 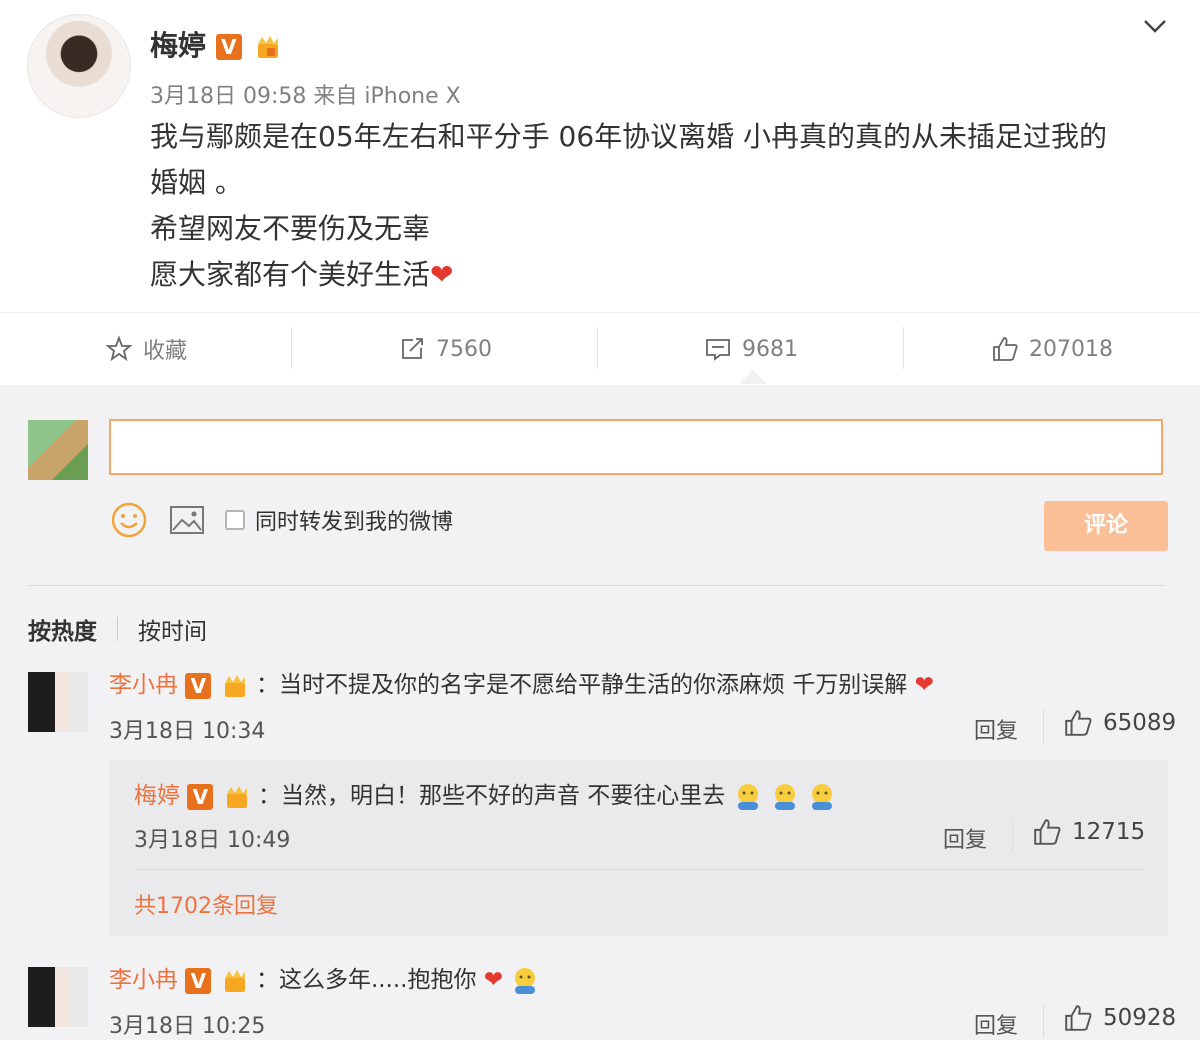 I want to click on reply-time: 3月18日 10:49, so click(x=212, y=840).